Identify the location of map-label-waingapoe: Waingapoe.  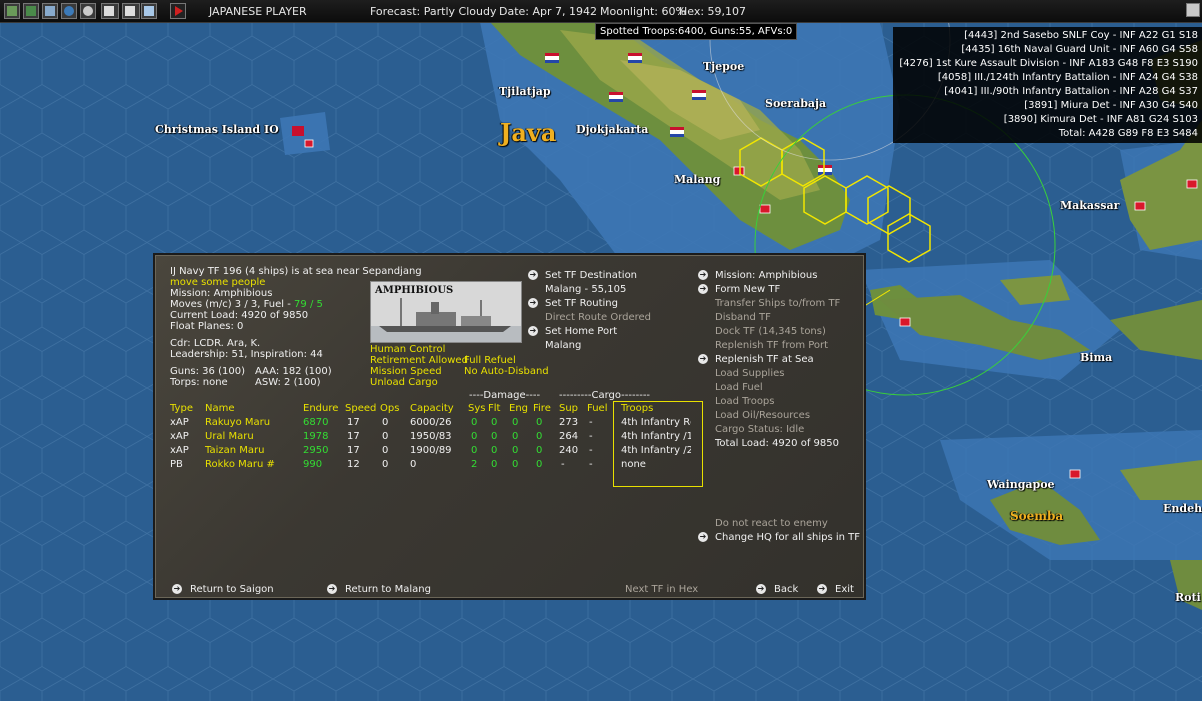
(1021, 484).